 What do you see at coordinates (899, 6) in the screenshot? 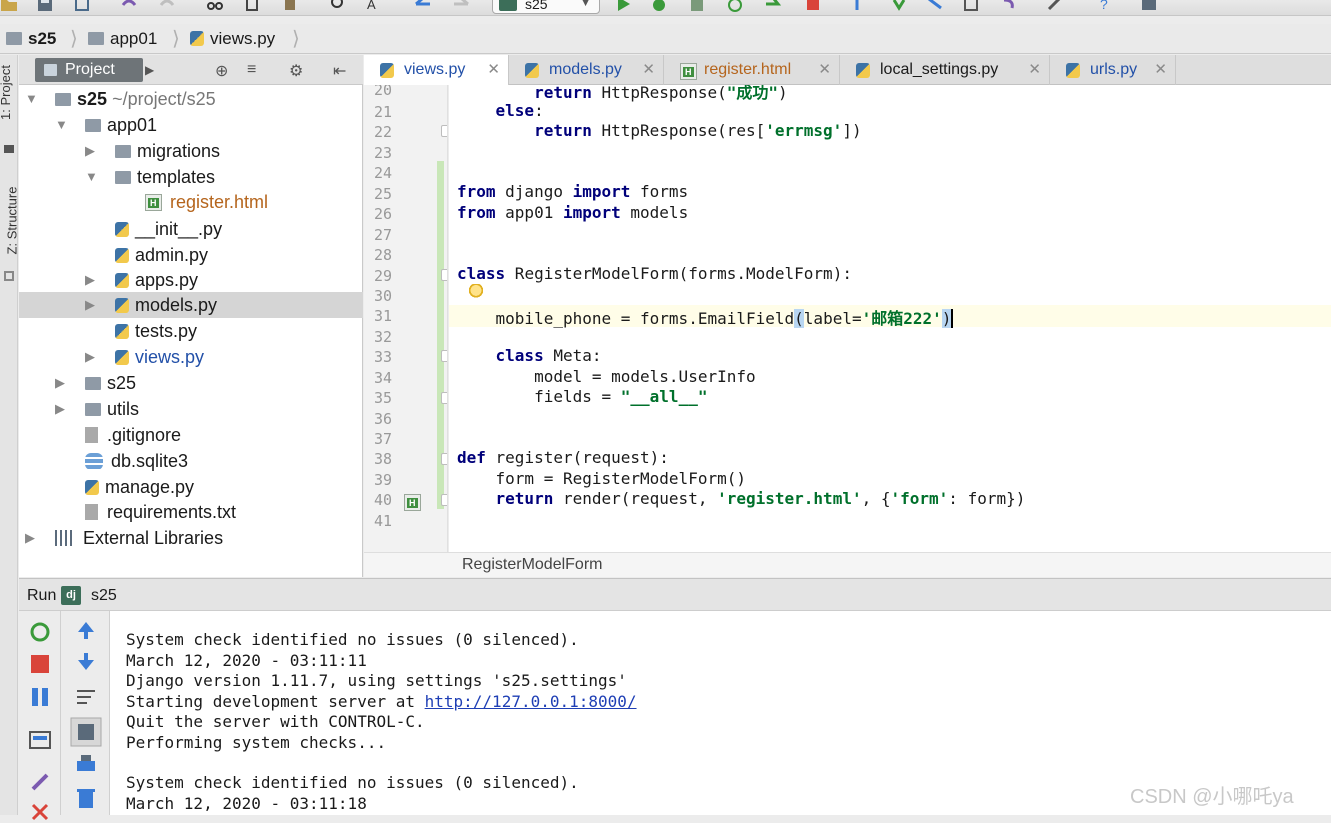
I see `update-icon` at bounding box center [899, 6].